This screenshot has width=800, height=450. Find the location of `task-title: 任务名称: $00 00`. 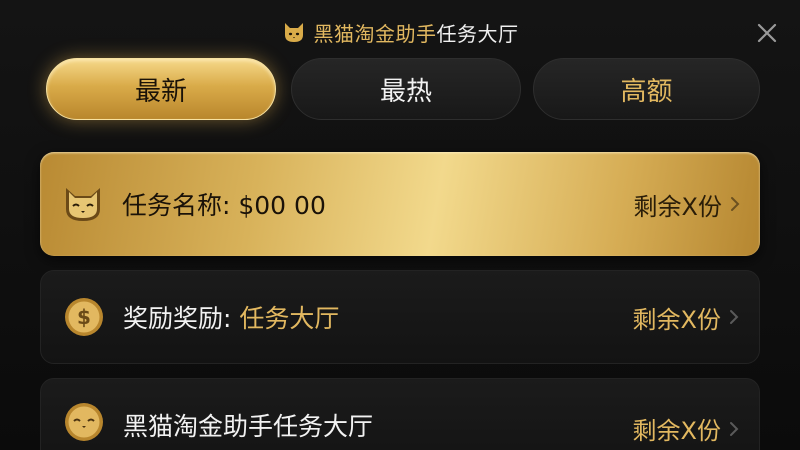

task-title: 任务名称: $00 00 is located at coordinates (224, 205).